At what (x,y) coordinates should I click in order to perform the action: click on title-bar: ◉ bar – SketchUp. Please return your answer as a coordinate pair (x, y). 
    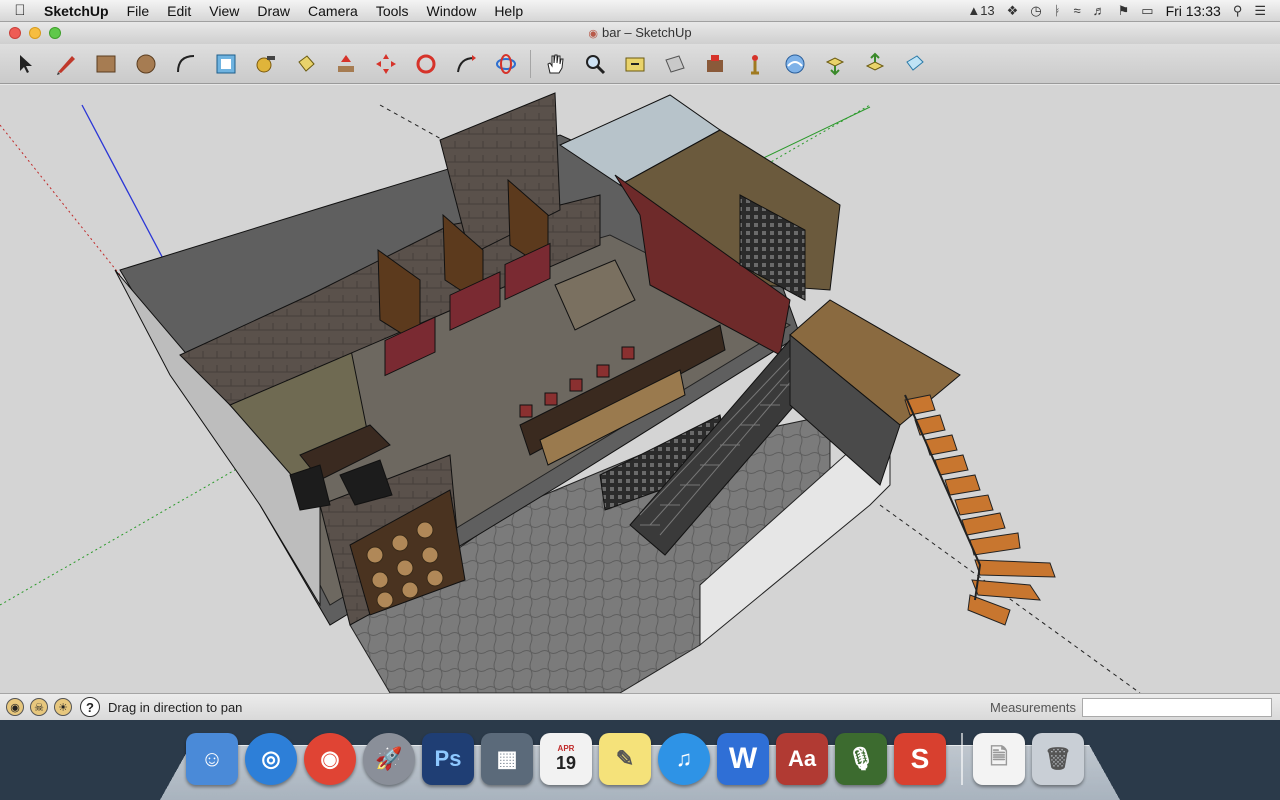
    Looking at the image, I should click on (640, 33).